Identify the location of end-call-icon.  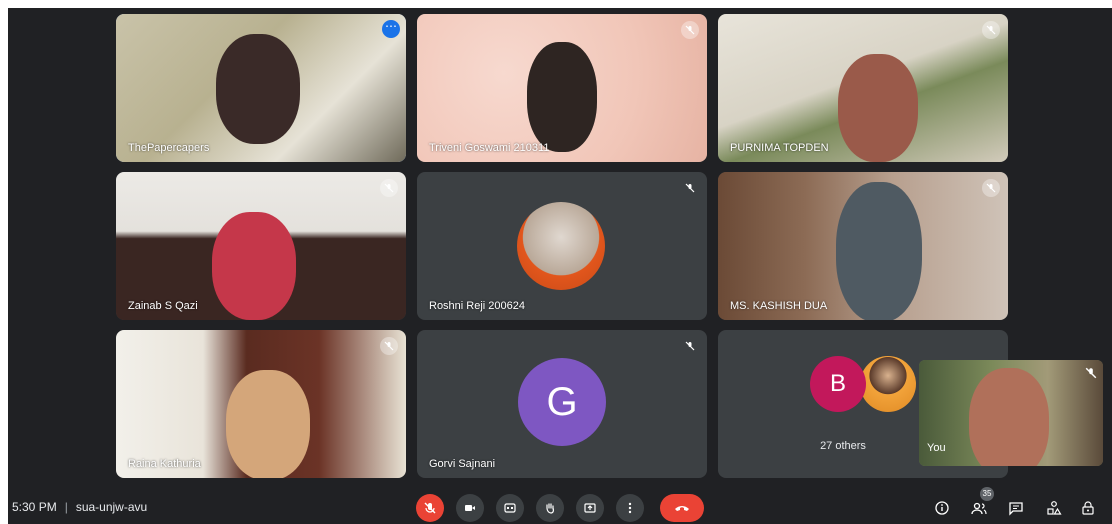
(682, 508).